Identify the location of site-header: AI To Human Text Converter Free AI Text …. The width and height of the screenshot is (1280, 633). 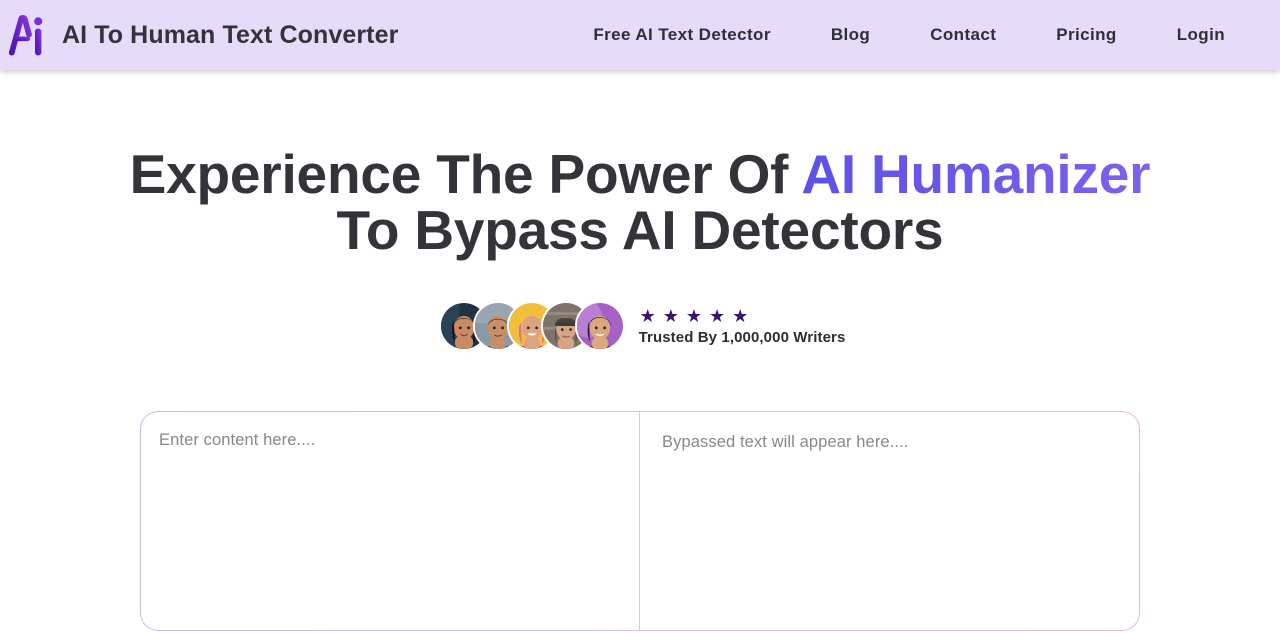
(640, 35).